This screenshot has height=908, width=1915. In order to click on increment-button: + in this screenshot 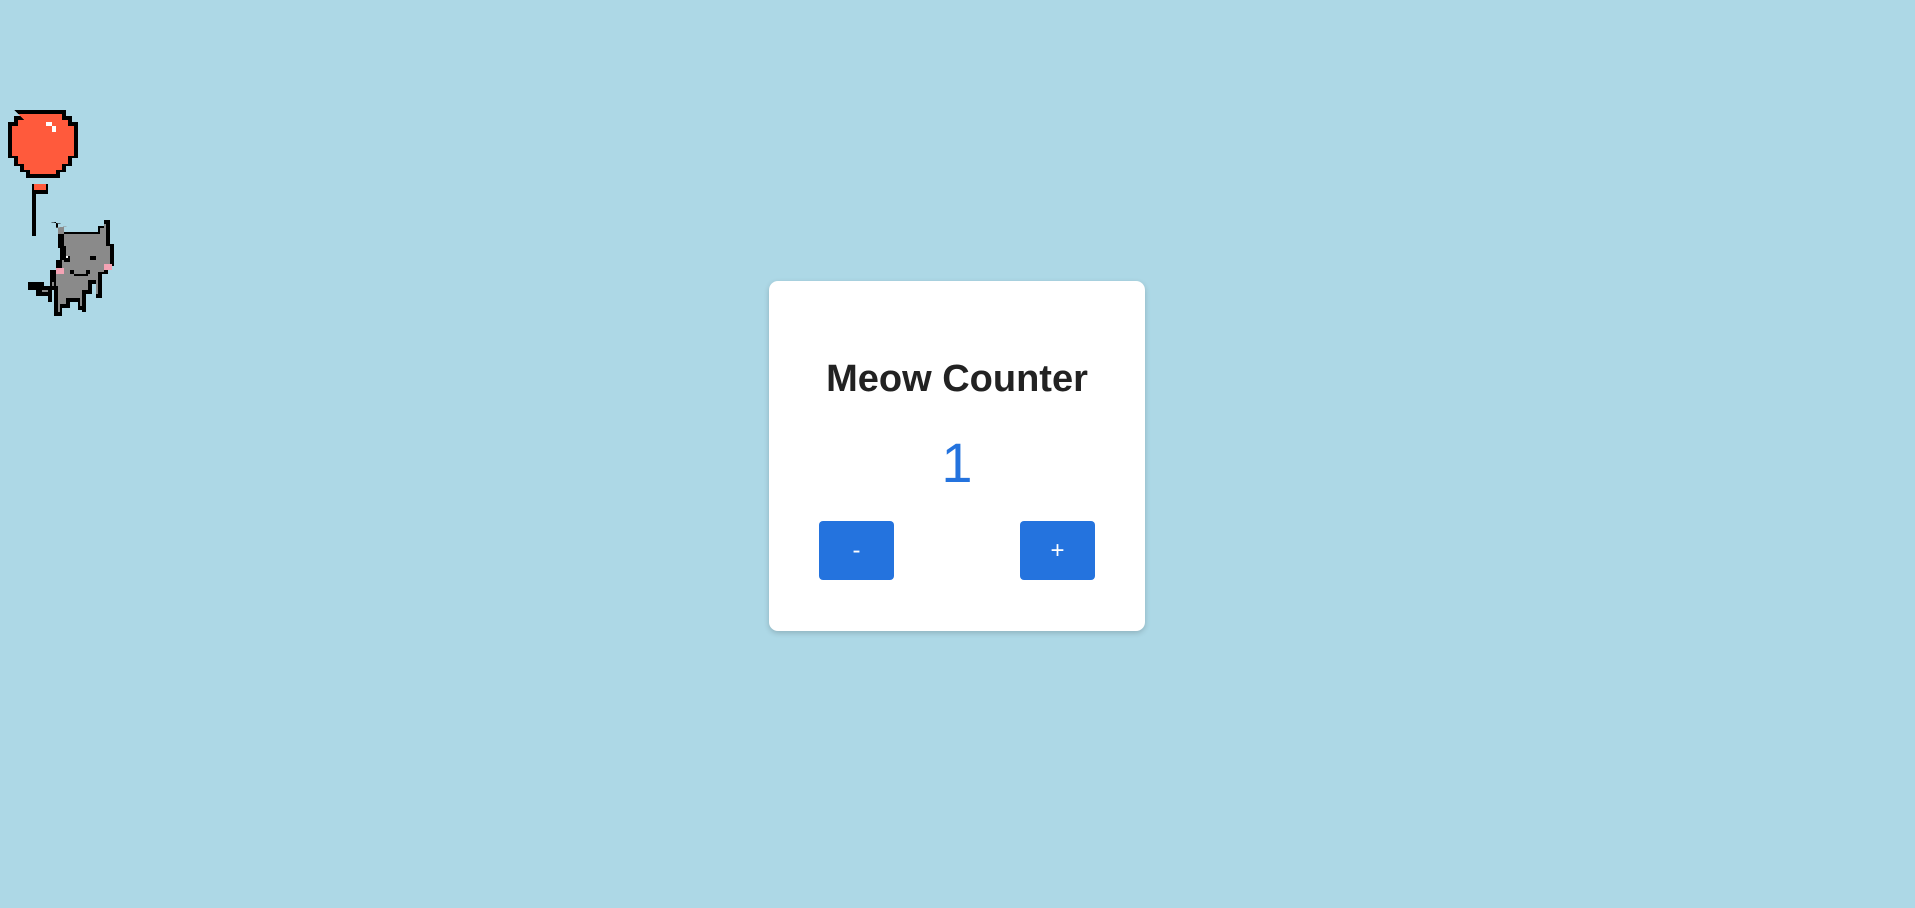, I will do `click(1057, 550)`.